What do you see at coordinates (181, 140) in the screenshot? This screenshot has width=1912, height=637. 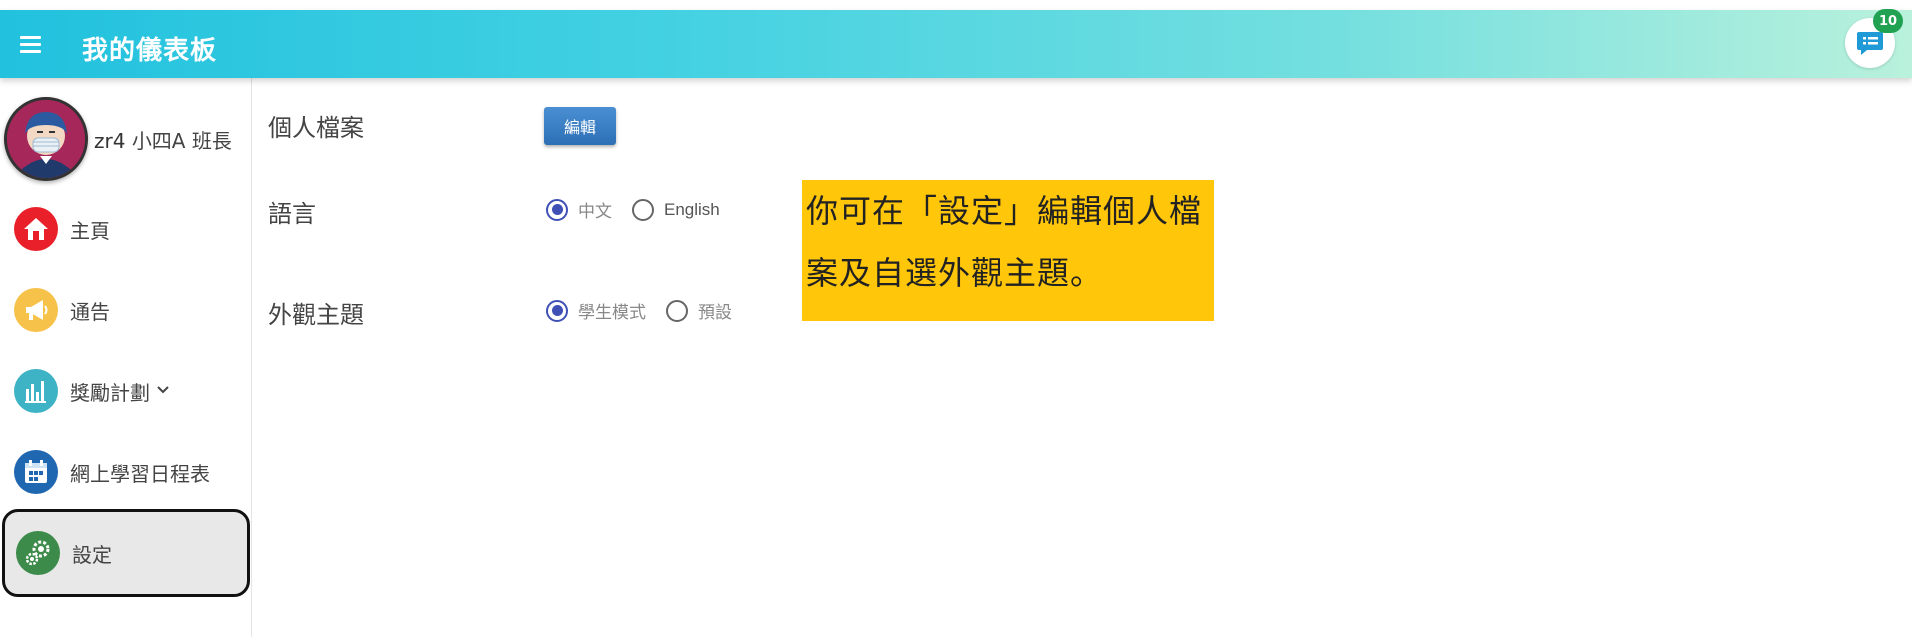 I see `class-role: 小四A 班長` at bounding box center [181, 140].